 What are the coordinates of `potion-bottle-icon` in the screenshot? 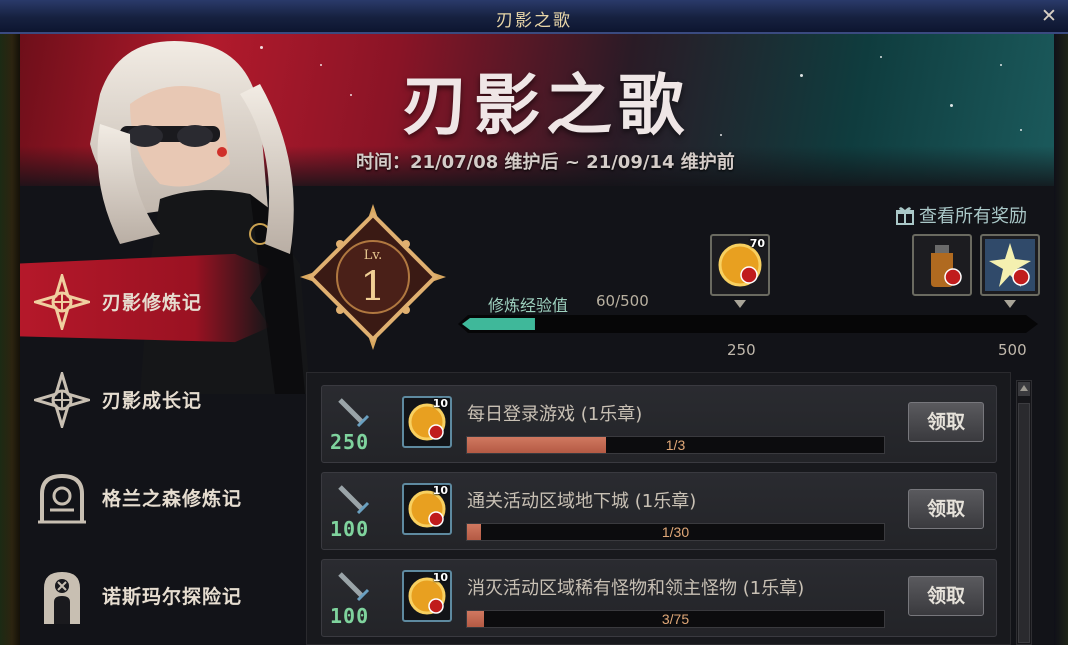 It's located at (946, 266).